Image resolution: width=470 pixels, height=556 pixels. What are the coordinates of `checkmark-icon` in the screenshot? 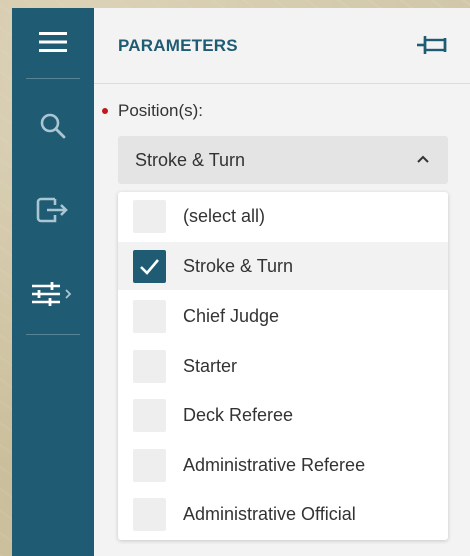 It's located at (149, 267).